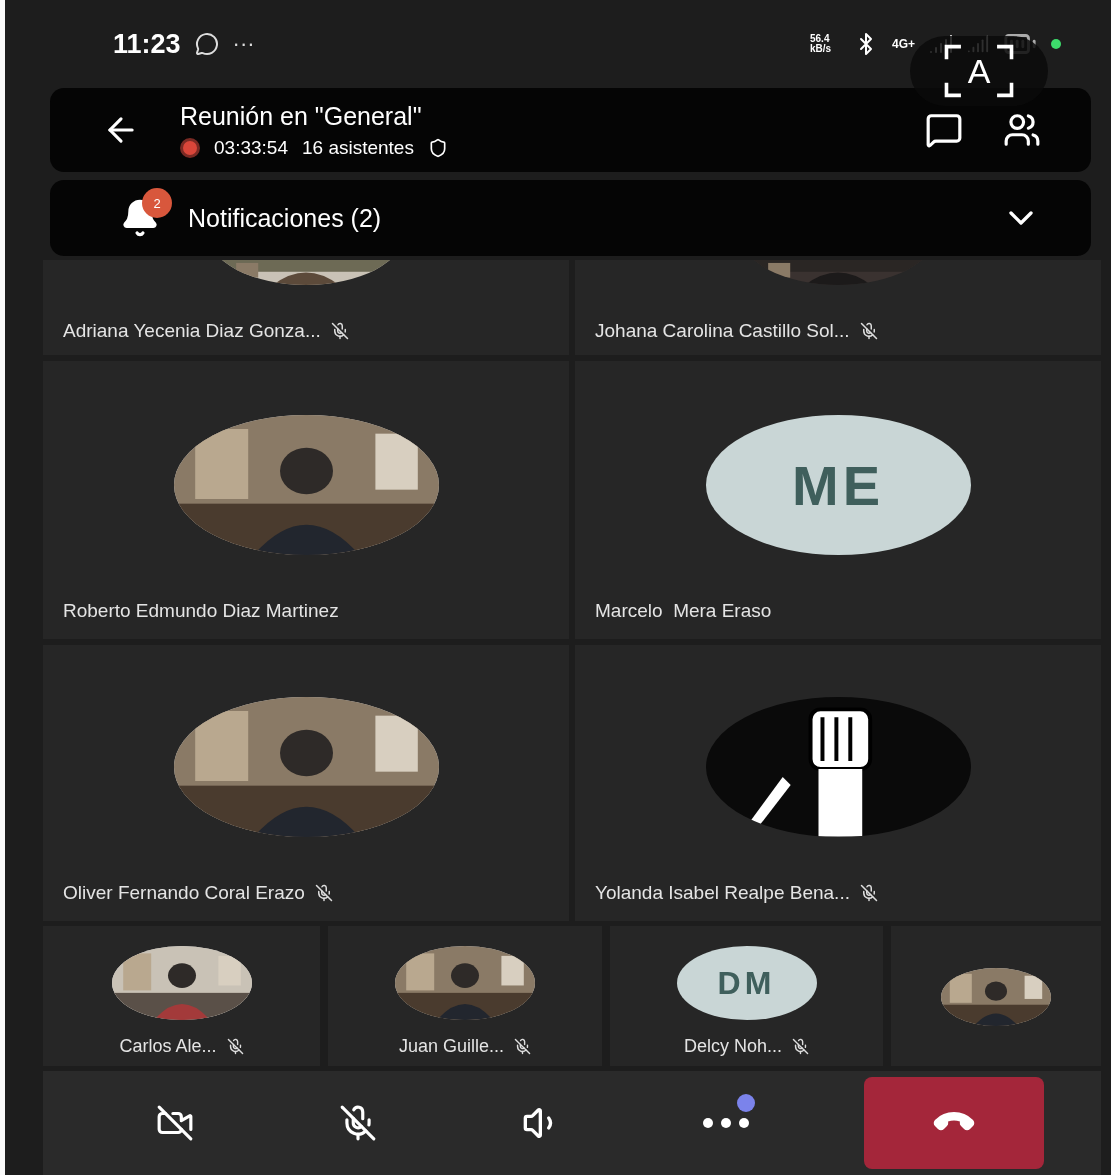  Describe the element at coordinates (746, 983) in the screenshot. I see `avatar-initials: DM` at that location.